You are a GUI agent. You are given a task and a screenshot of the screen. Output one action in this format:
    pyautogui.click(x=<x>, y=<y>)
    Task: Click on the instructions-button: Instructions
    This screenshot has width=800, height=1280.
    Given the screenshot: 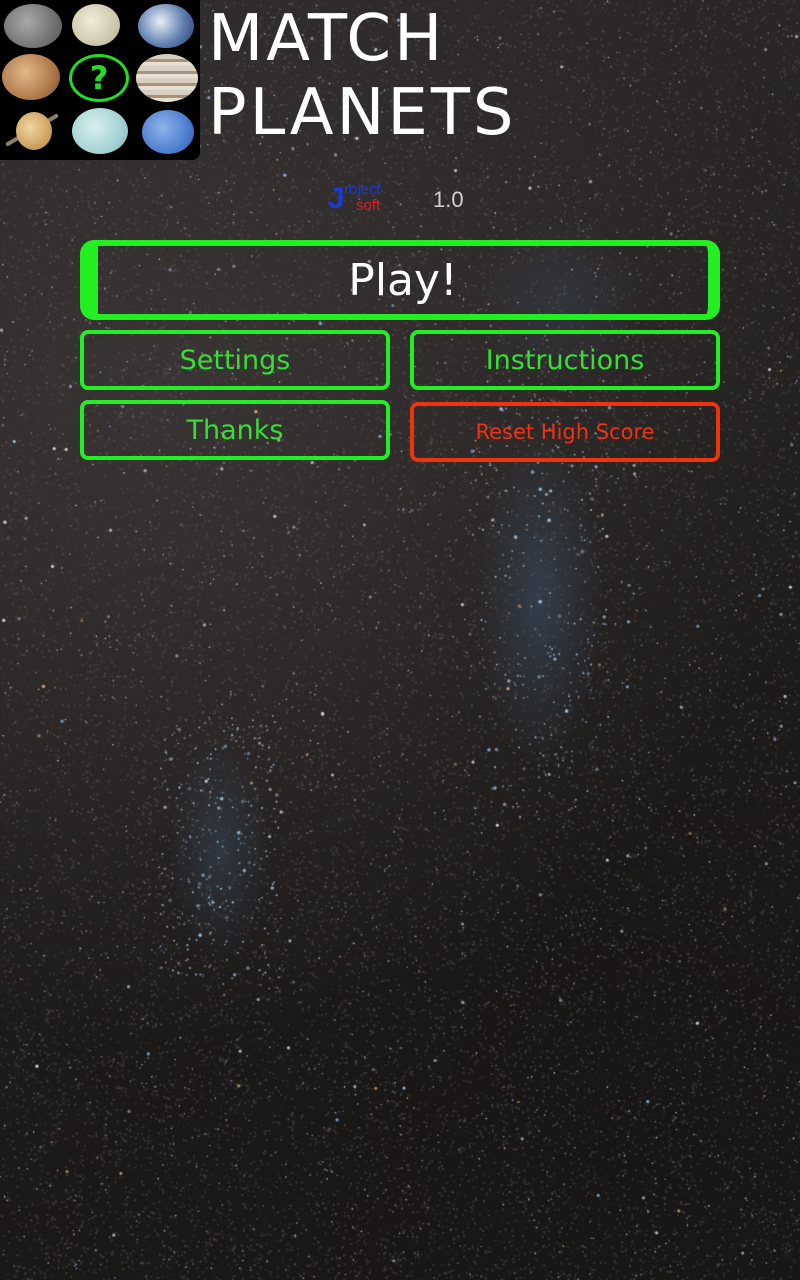 What is the action you would take?
    pyautogui.click(x=565, y=360)
    